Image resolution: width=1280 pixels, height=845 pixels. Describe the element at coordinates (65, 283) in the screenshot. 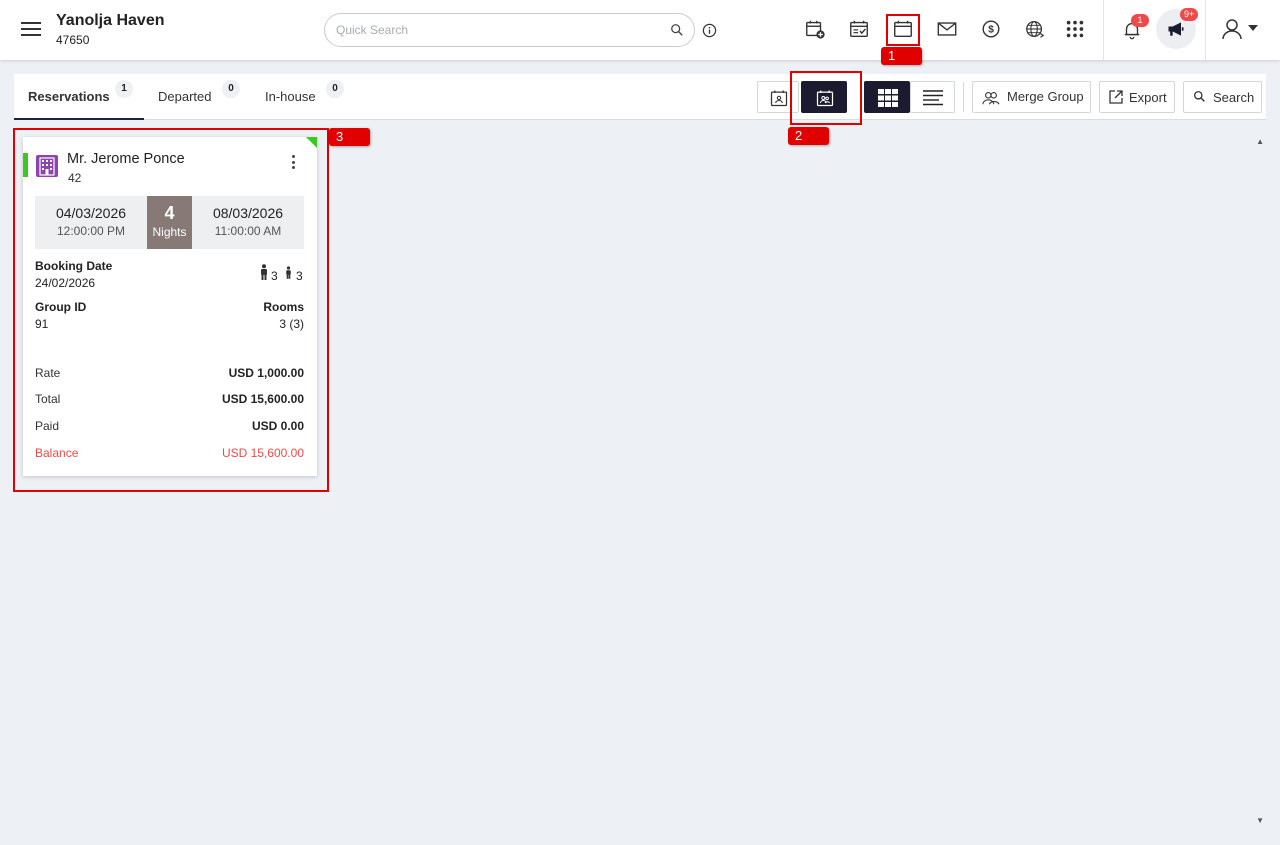

I see `booking-date: 24/02/2026` at that location.